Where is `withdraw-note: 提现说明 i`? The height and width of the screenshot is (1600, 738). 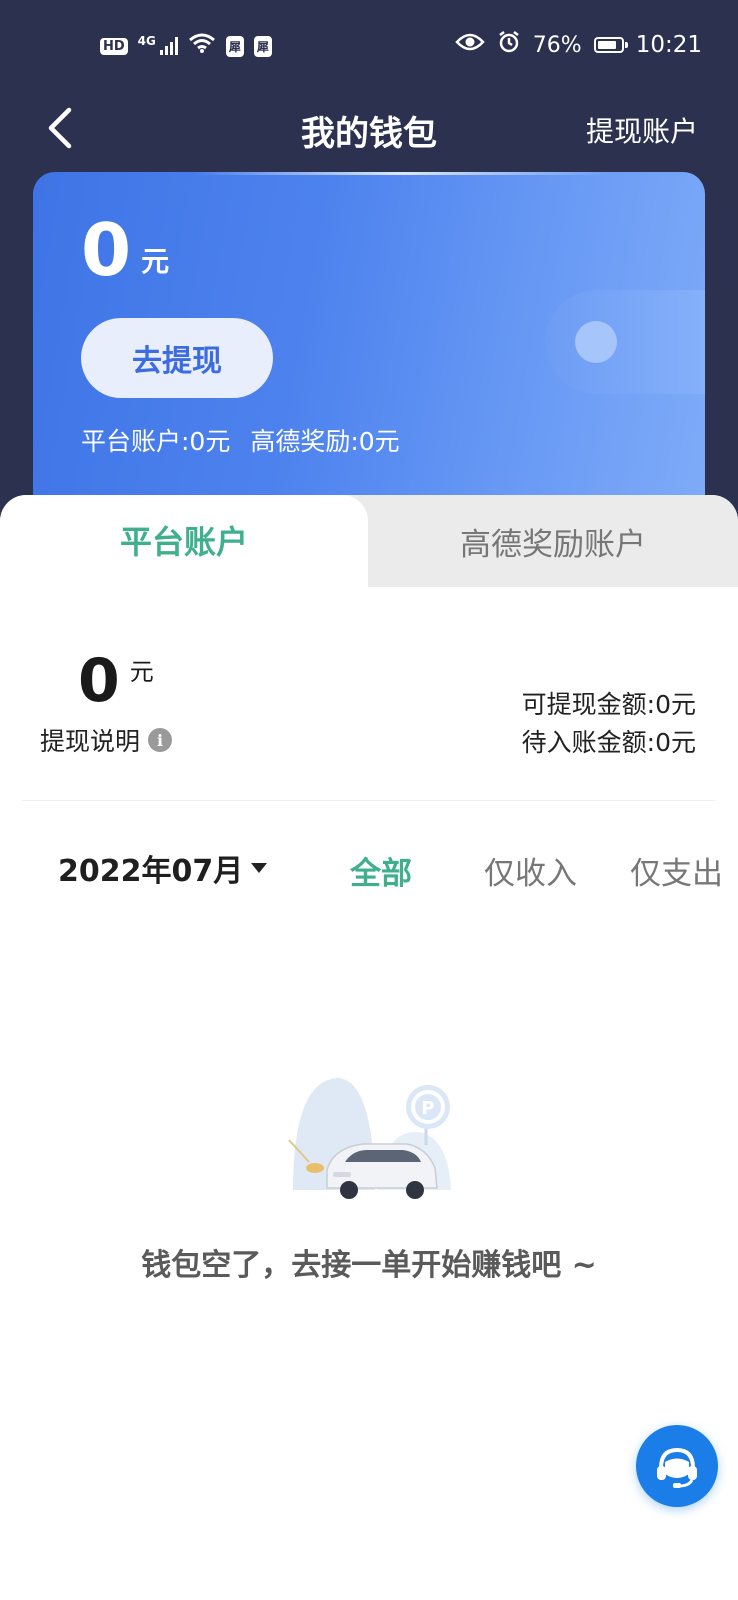 withdraw-note: 提现说明 i is located at coordinates (106, 740).